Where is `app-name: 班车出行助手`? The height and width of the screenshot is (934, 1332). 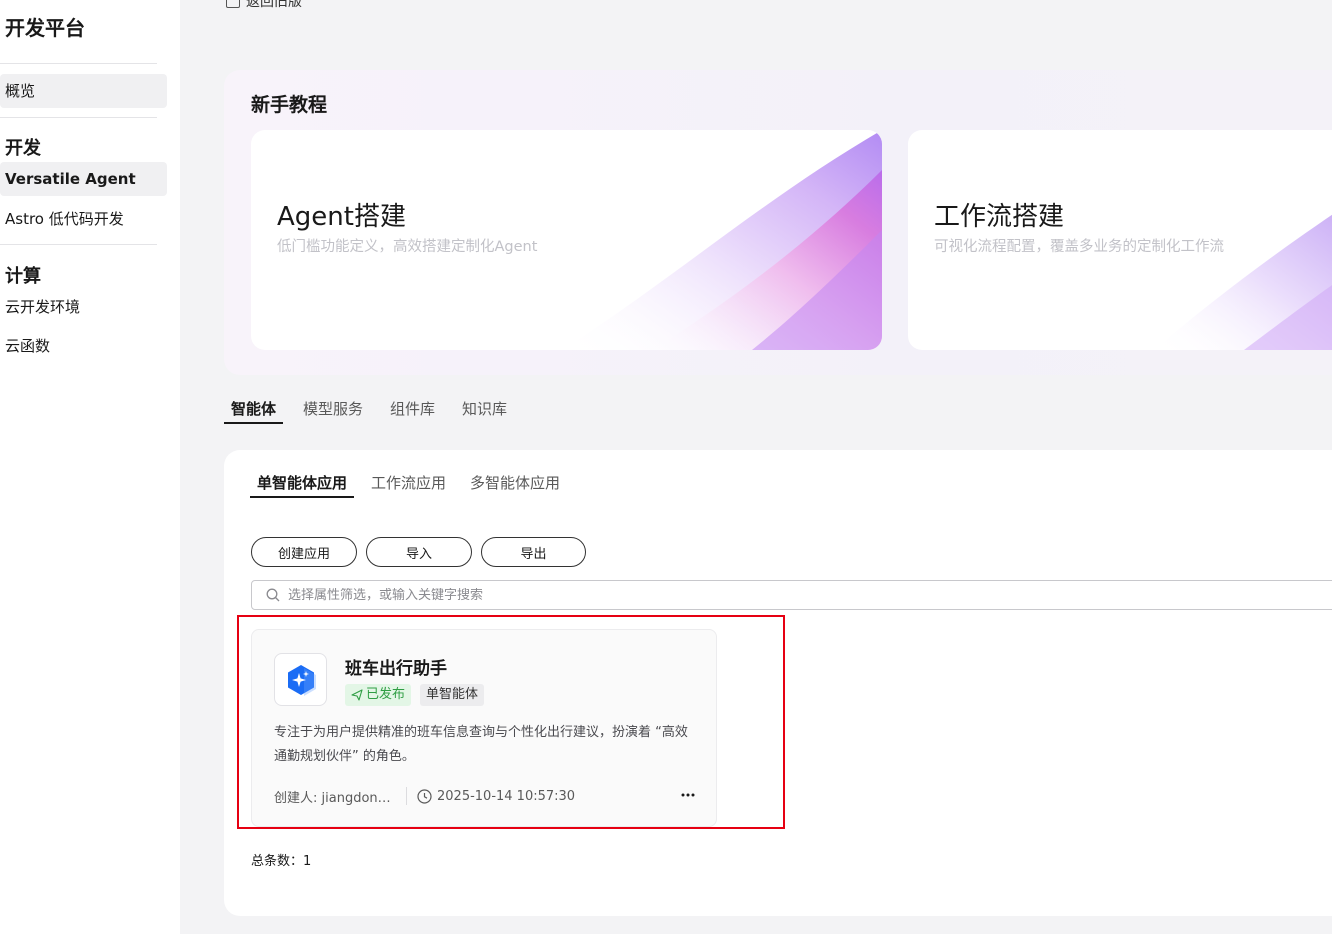 app-name: 班车出行助手 is located at coordinates (396, 669).